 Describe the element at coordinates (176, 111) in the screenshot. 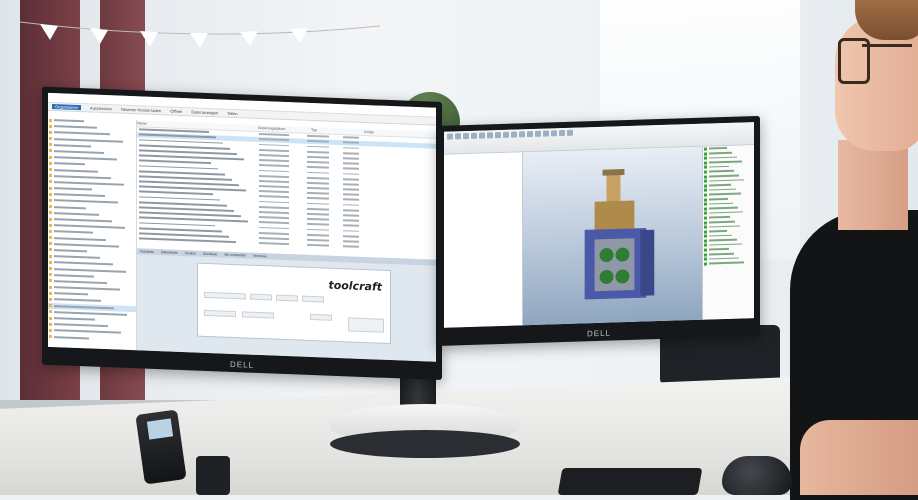

I see `ribbon-tab: Öffnen` at that location.